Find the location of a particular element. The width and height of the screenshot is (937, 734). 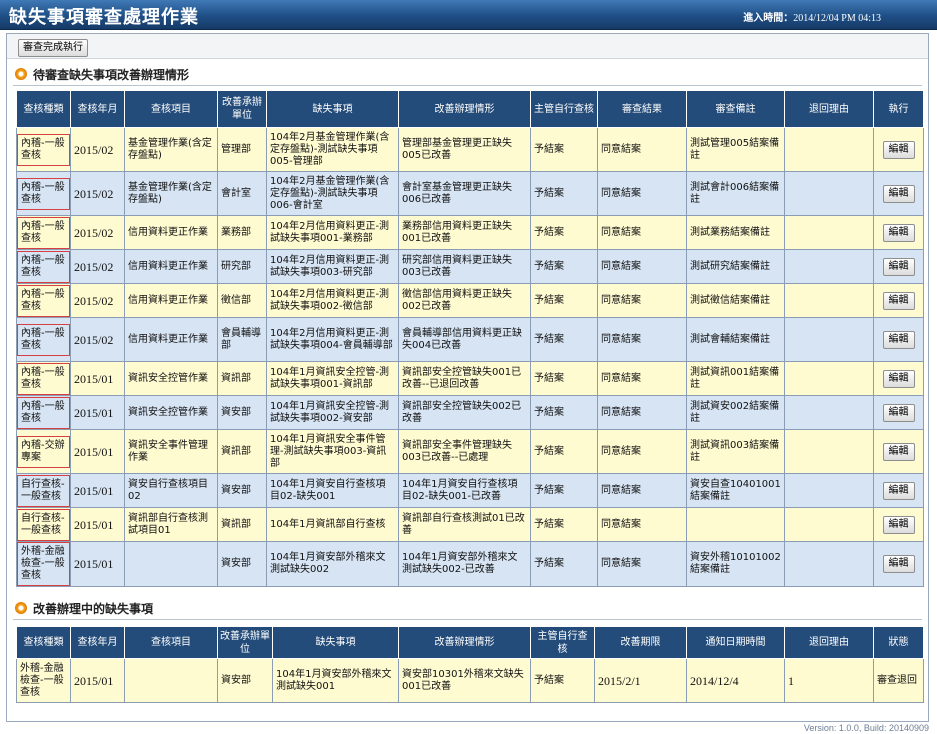

cell-status: 會計室基金管理更正缺失006已改善 is located at coordinates (464, 193).